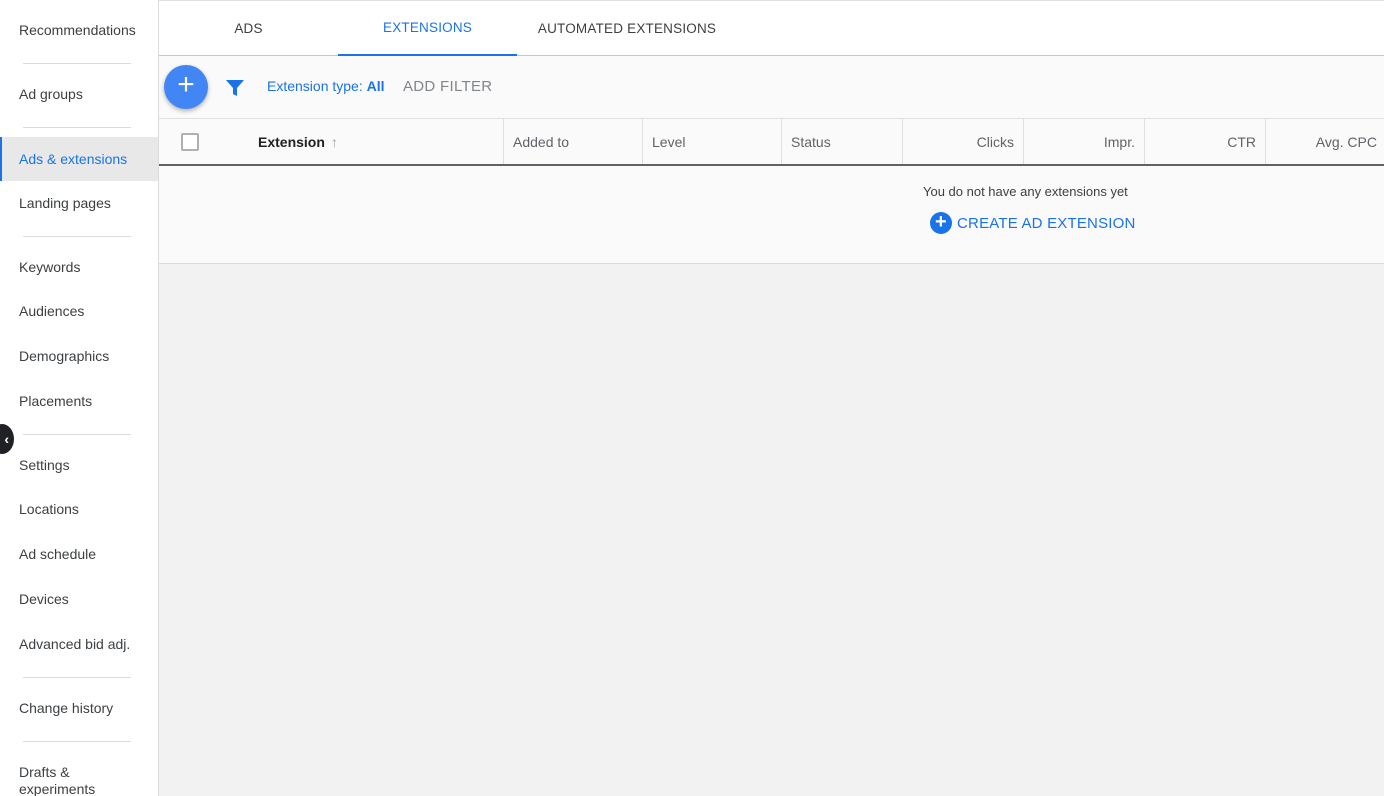 Image resolution: width=1384 pixels, height=796 pixels. Describe the element at coordinates (57, 780) in the screenshot. I see `sidebar-item-label: Drafts & experiments` at that location.